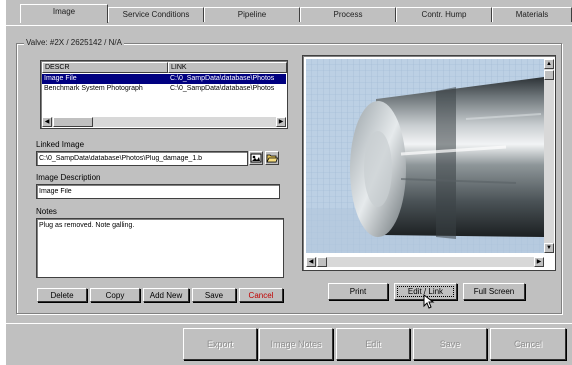 This screenshot has width=572, height=365. I want to click on column-header-descr: DESCR, so click(105, 67).